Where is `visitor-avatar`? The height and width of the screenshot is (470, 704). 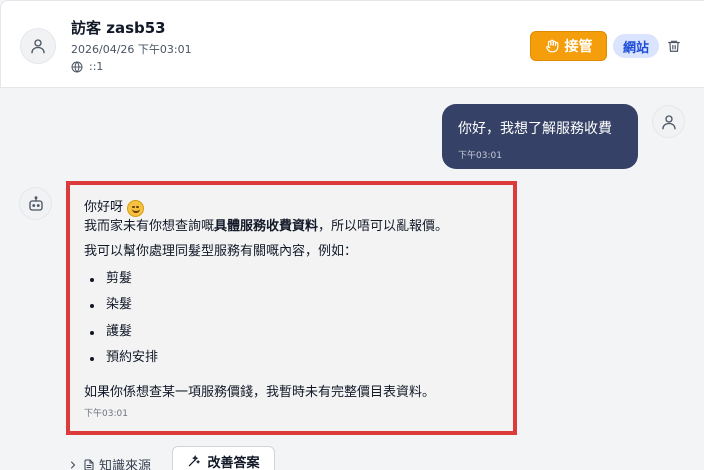
visitor-avatar is located at coordinates (38, 46).